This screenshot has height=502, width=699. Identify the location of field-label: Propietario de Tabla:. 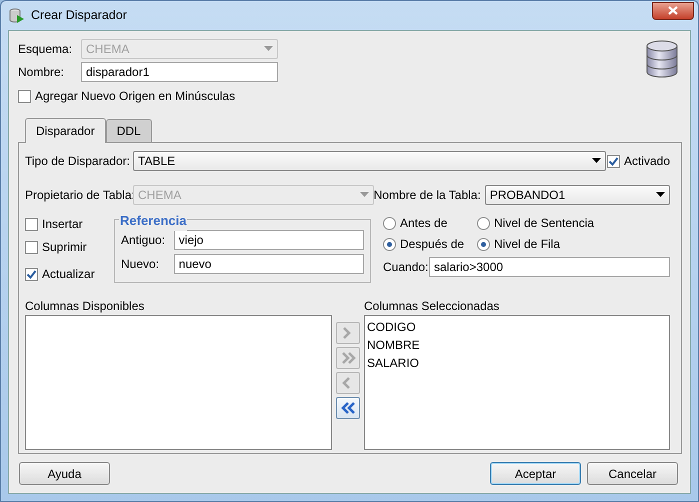
(79, 195).